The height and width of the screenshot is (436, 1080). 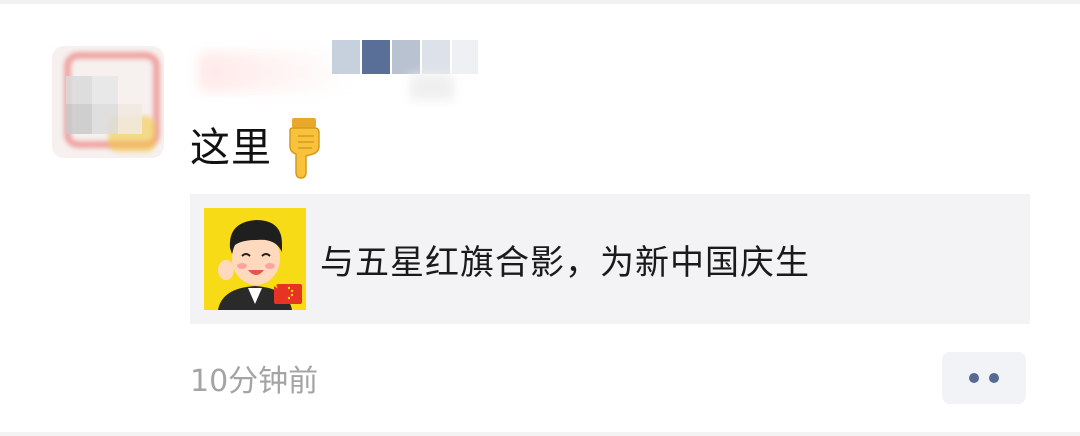 I want to click on post-timestamp: 10分钟前, so click(x=254, y=381).